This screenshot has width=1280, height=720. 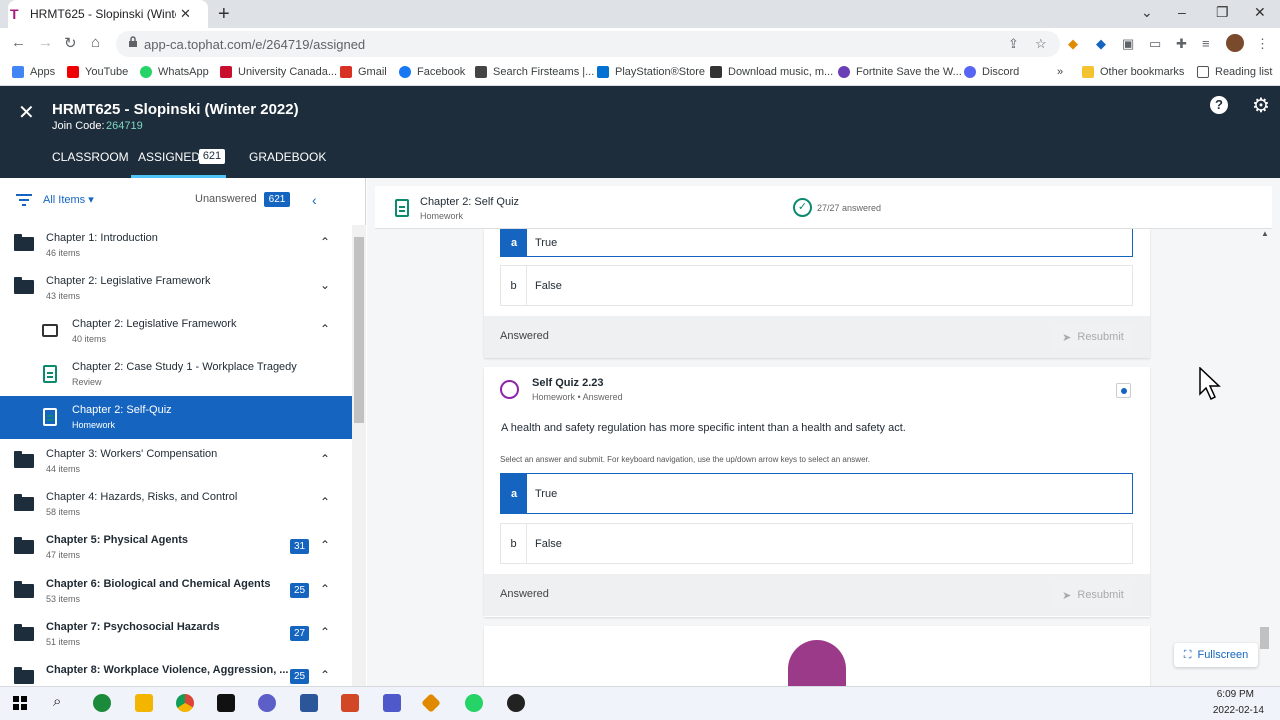 I want to click on tab-search-icon: ⌄, so click(x=1147, y=12).